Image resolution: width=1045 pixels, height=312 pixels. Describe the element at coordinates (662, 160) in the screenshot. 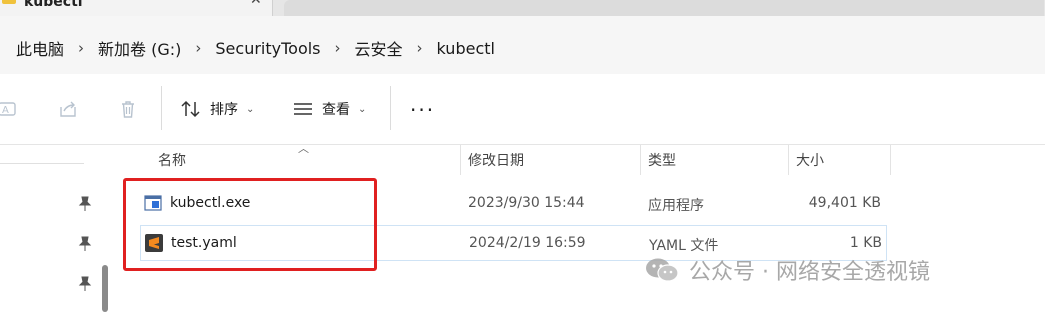

I see `column-header-type: 类型` at that location.